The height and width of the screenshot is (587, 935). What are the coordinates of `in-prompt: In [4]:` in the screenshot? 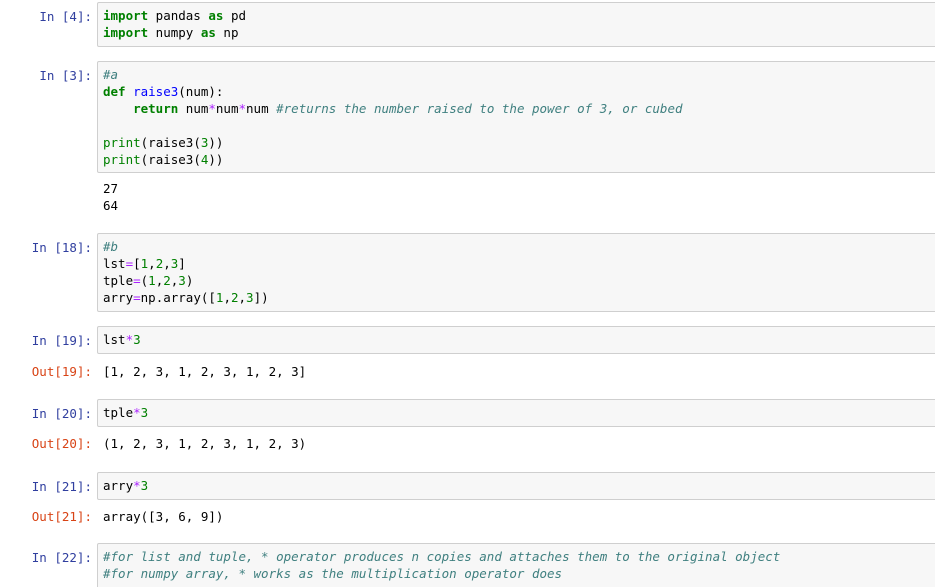 It's located at (65, 16).